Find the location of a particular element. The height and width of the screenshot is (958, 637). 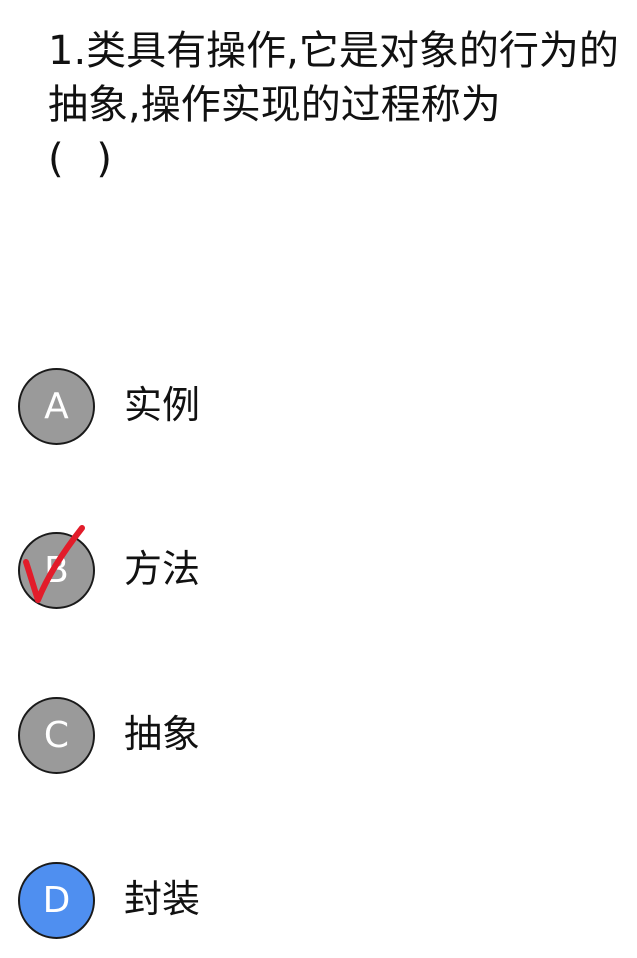

question-stem: 1.类具有操作,它是对象的行为的抽象,操作实现的过程称为 is located at coordinates (333, 78).